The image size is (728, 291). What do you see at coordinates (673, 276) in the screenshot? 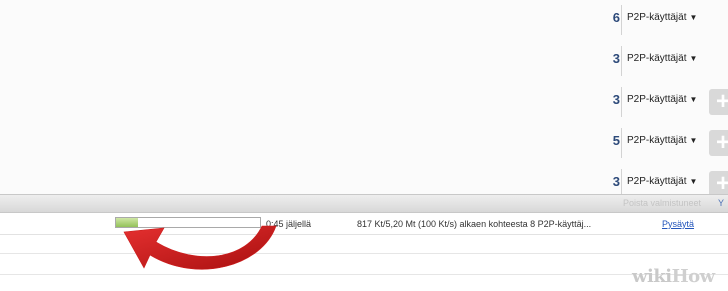
I see `wikihow-watermark: wikiHow` at bounding box center [673, 276].